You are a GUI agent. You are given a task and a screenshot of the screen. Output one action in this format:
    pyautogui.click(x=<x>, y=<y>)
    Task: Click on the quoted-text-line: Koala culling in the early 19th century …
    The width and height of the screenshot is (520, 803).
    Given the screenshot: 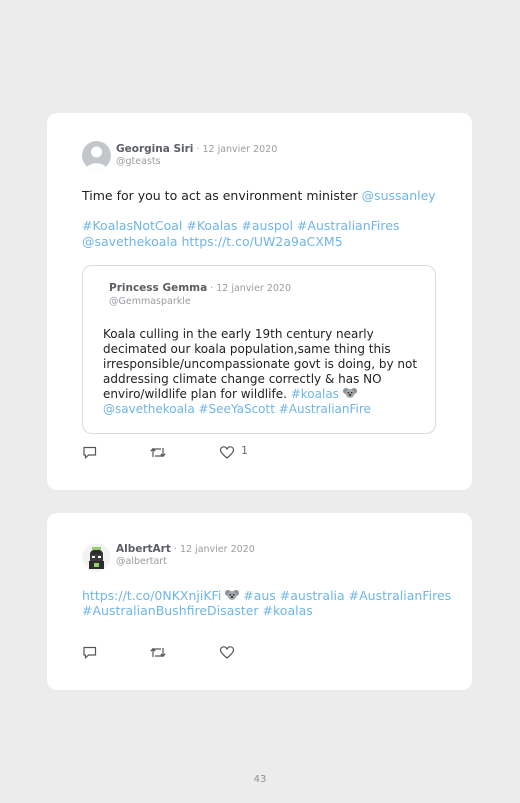 What is the action you would take?
    pyautogui.click(x=238, y=334)
    